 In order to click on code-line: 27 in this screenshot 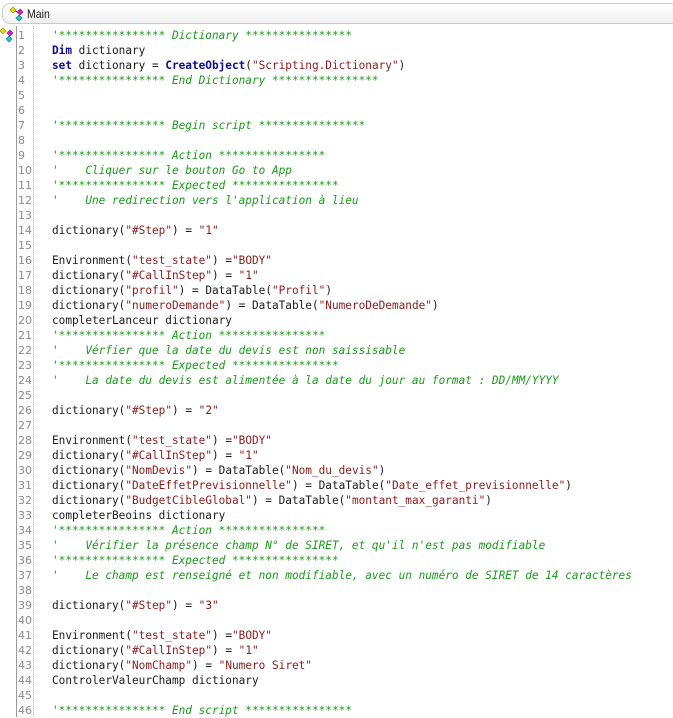, I will do `click(336, 425)`.